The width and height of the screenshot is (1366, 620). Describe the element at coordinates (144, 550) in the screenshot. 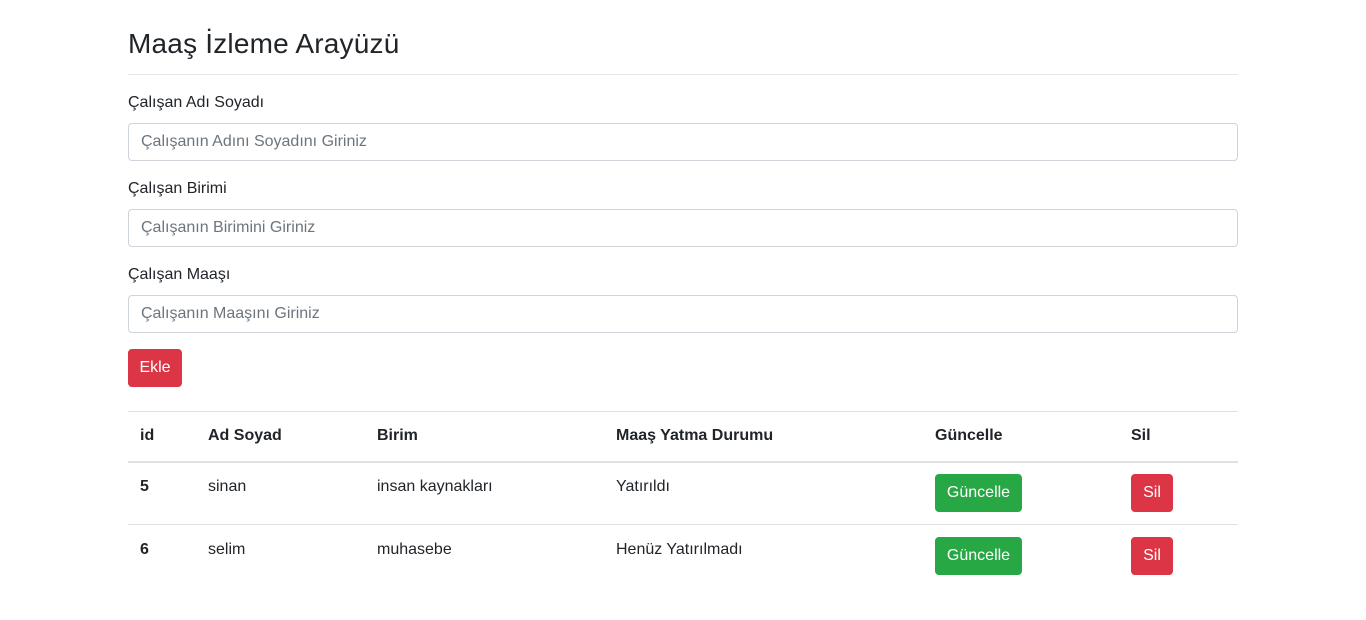

I see `row-id: 6` at that location.